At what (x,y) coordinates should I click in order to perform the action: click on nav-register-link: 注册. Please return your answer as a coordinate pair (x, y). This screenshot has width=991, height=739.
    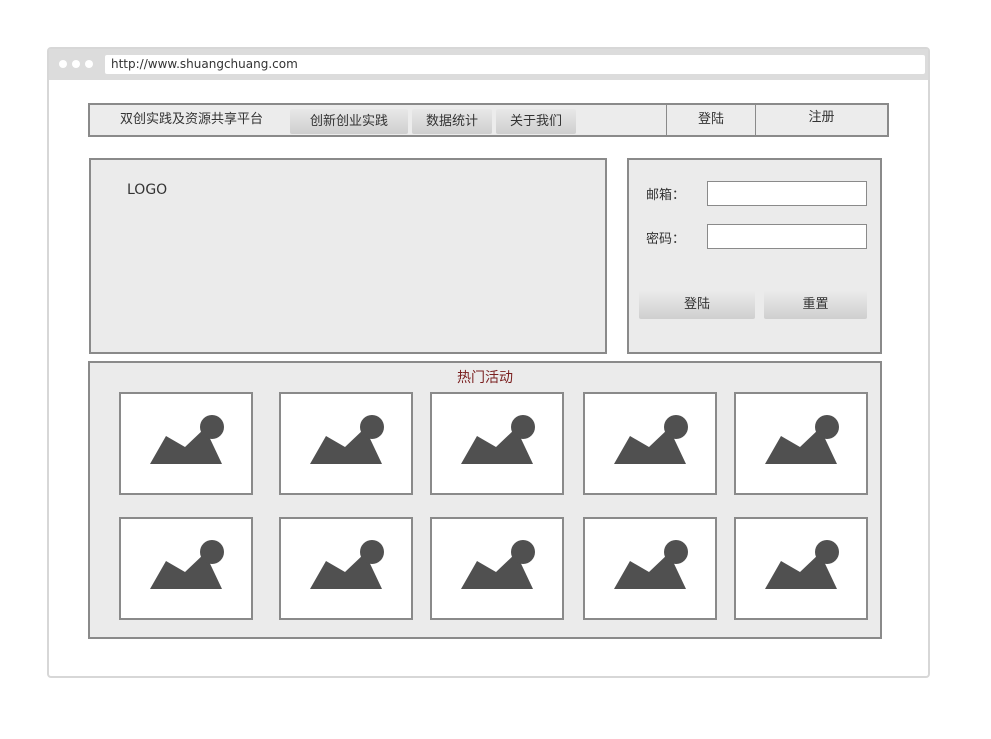
    Looking at the image, I should click on (821, 120).